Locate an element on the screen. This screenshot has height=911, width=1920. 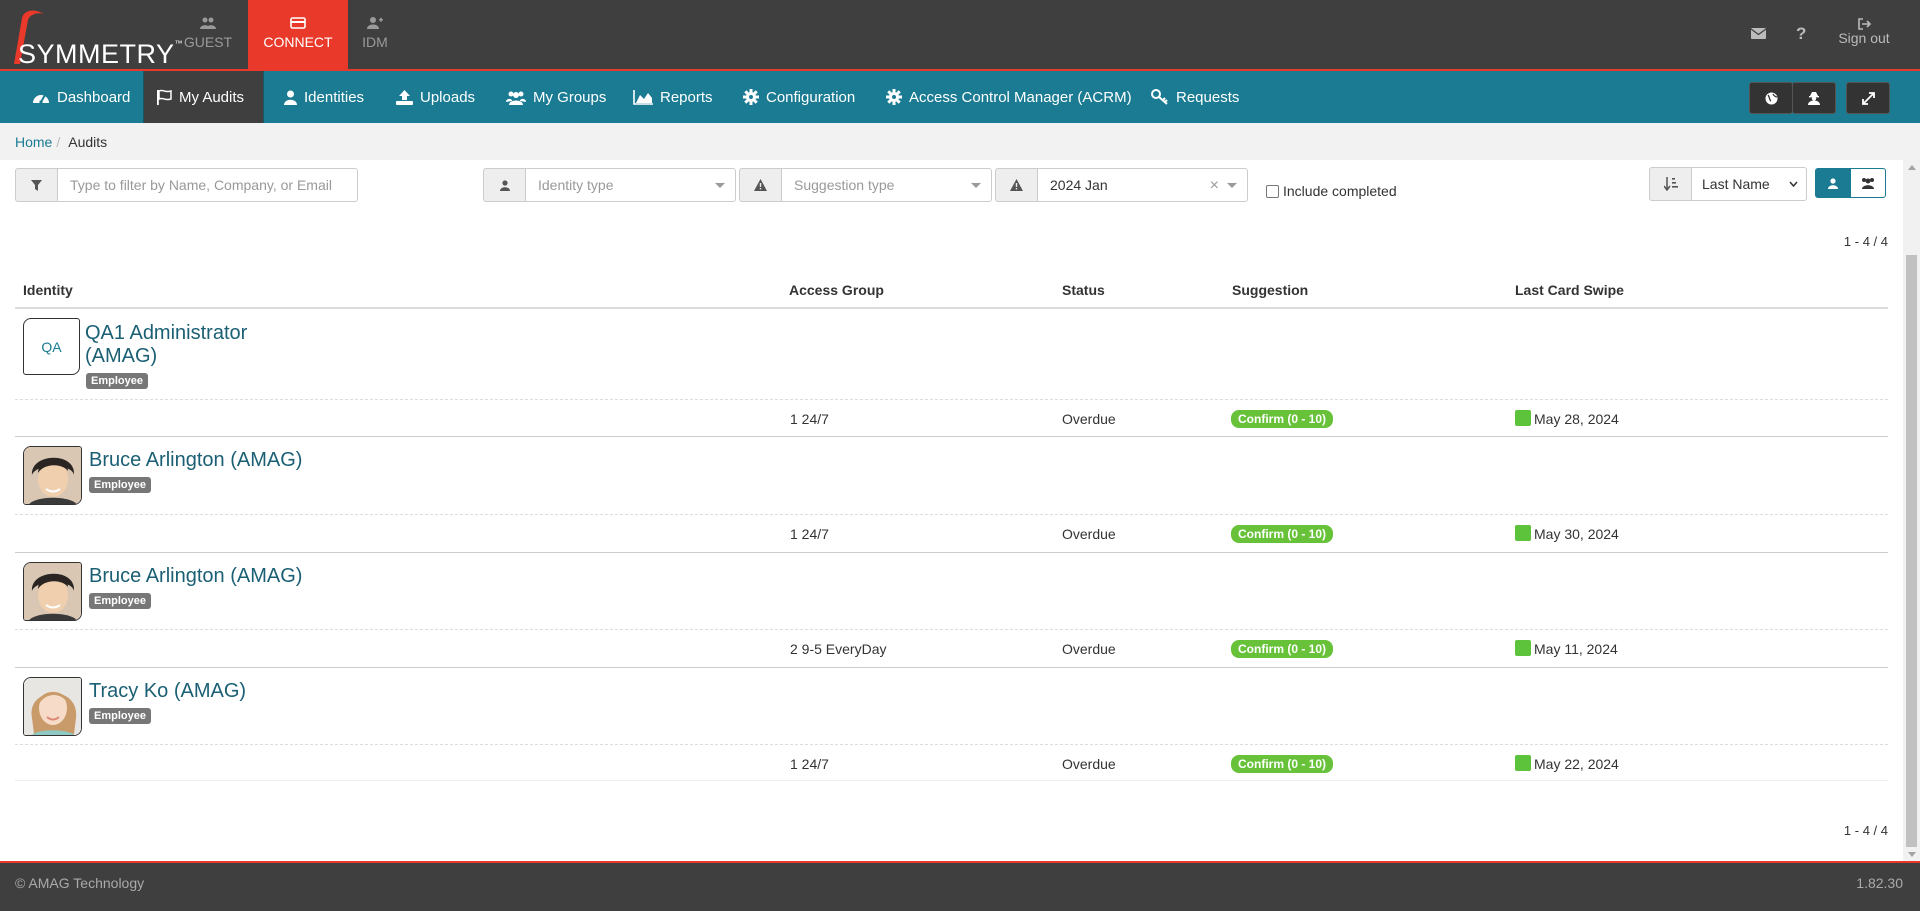
app-idm-label: IDM is located at coordinates (375, 42).